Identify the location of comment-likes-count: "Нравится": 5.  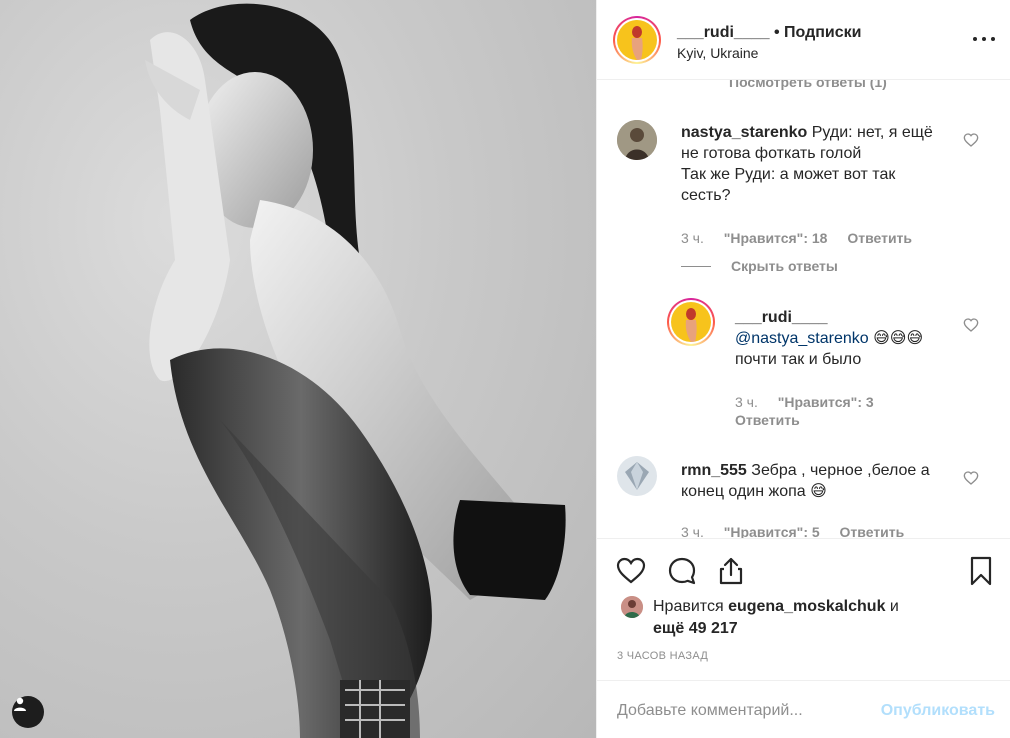
(772, 531).